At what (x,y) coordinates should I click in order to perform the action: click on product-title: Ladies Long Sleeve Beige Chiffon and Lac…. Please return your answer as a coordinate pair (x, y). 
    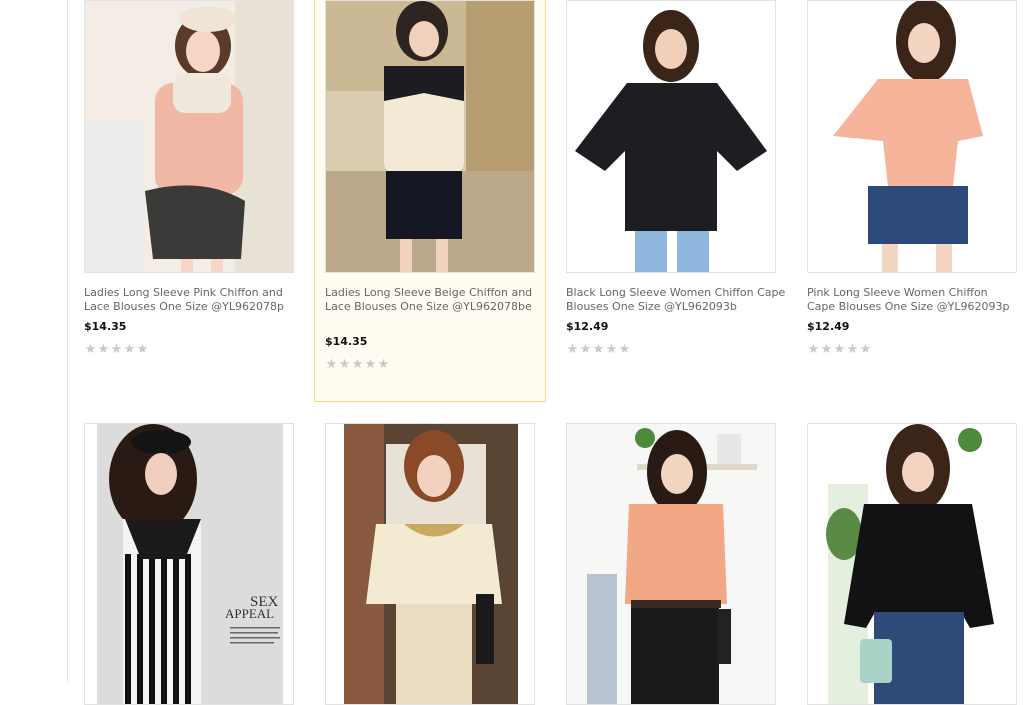
    Looking at the image, I should click on (433, 300).